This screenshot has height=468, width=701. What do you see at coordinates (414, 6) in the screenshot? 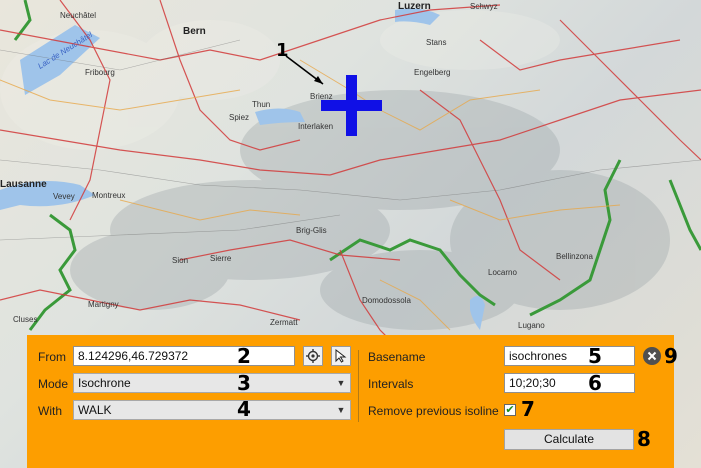
I see `map-label: Luzern` at bounding box center [414, 6].